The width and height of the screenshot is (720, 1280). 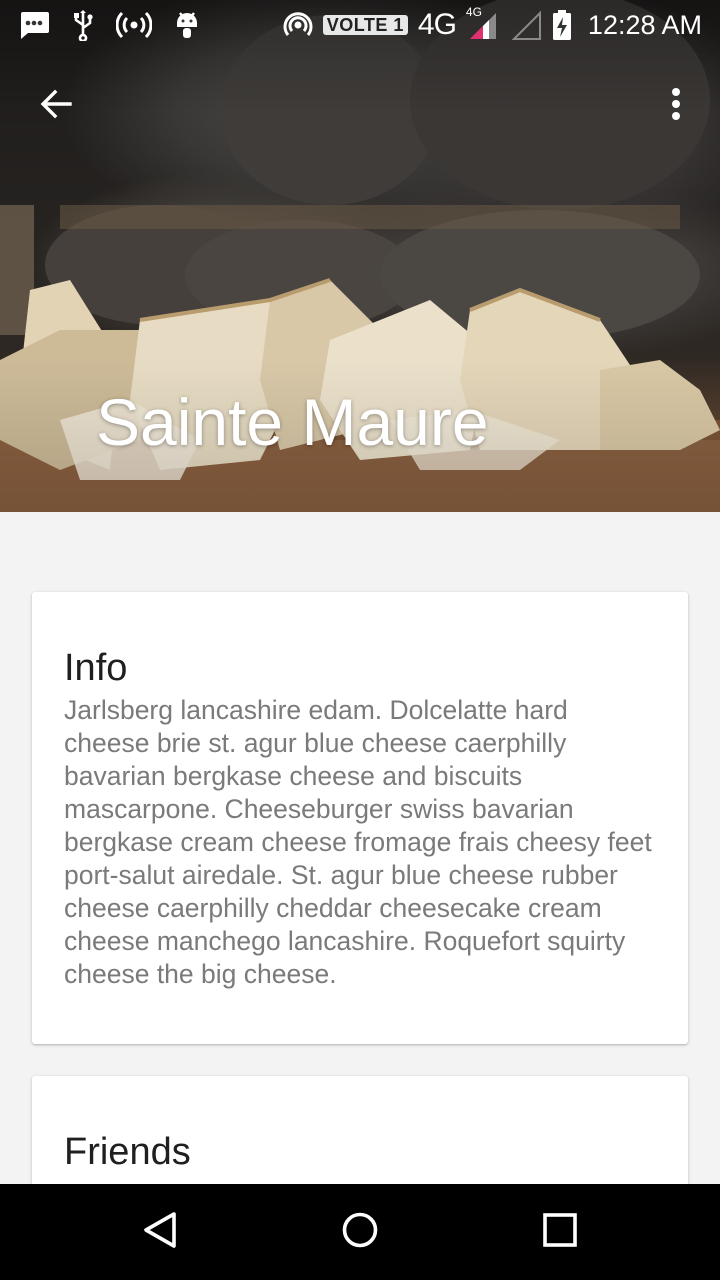 I want to click on android-debug-icon, so click(x=187, y=25).